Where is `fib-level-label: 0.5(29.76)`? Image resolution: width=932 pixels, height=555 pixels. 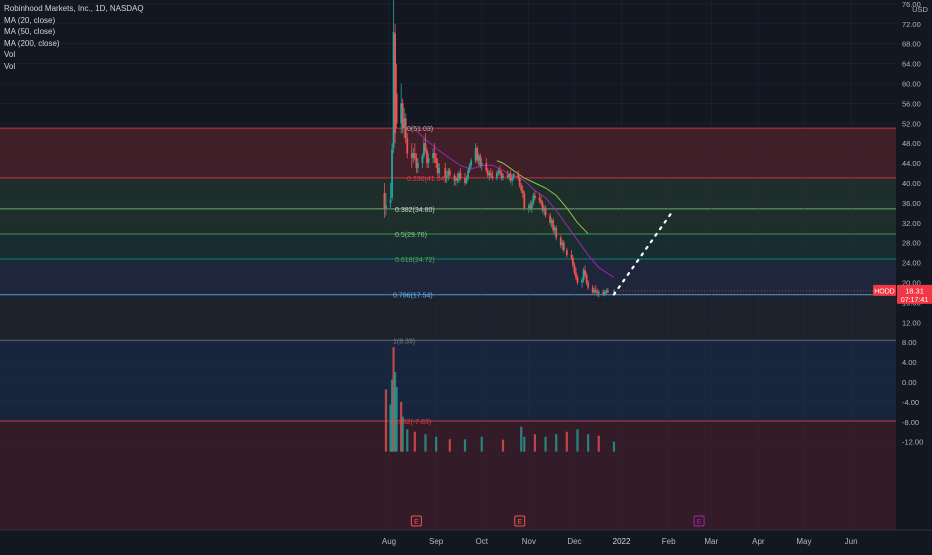
fib-level-label: 0.5(29.76) is located at coordinates (411, 235).